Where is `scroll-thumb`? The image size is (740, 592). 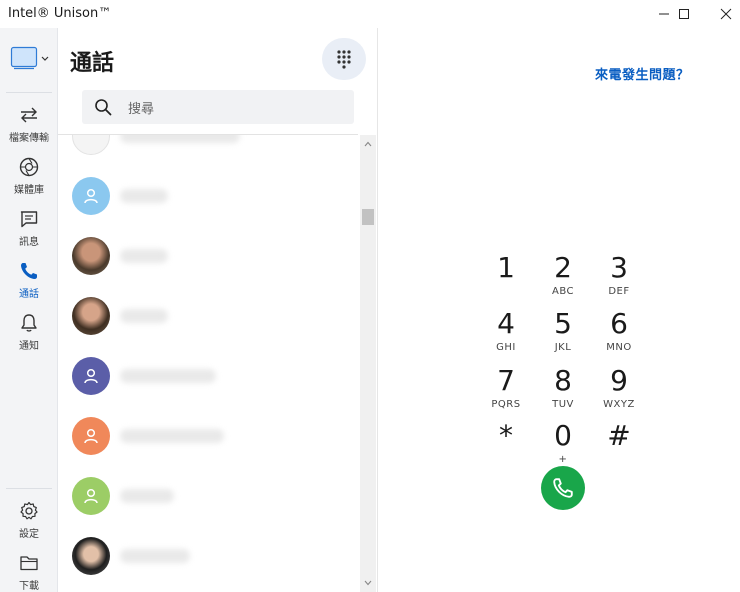 scroll-thumb is located at coordinates (368, 217).